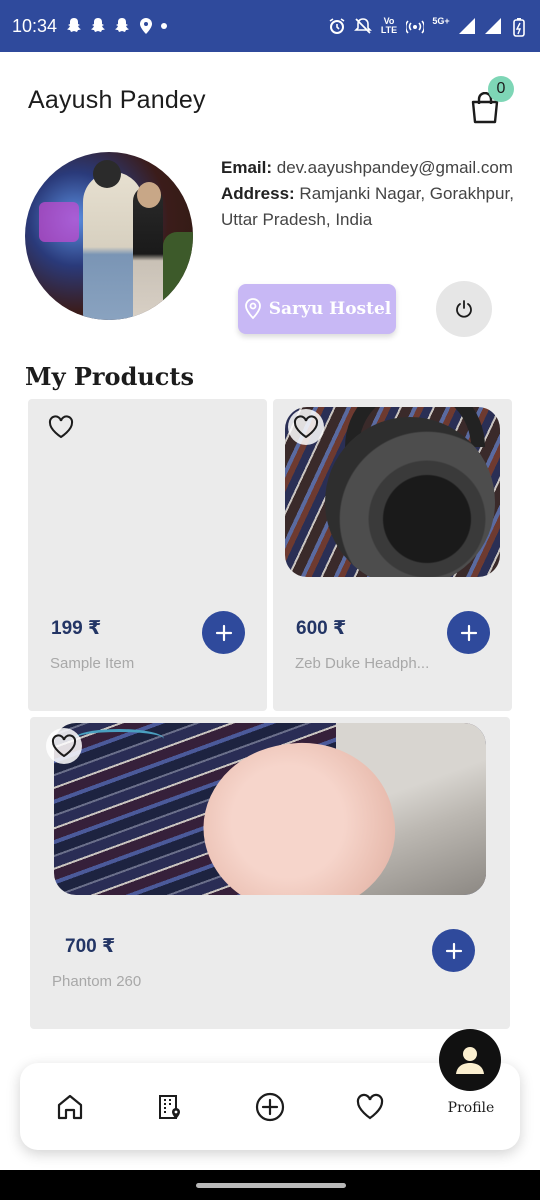  I want to click on status-left-icons, so click(116, 26).